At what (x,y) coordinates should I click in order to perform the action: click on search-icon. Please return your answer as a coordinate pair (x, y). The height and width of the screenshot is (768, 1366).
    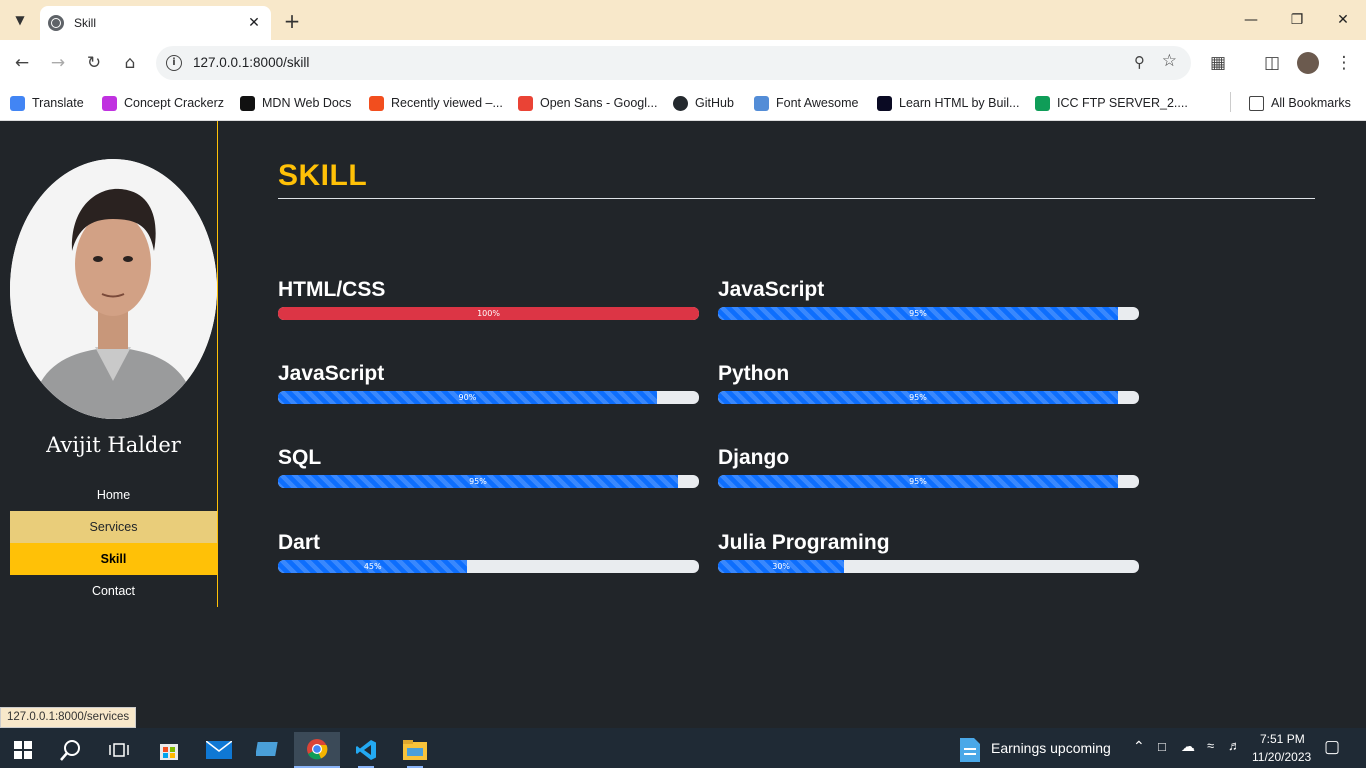
    Looking at the image, I should click on (71, 750).